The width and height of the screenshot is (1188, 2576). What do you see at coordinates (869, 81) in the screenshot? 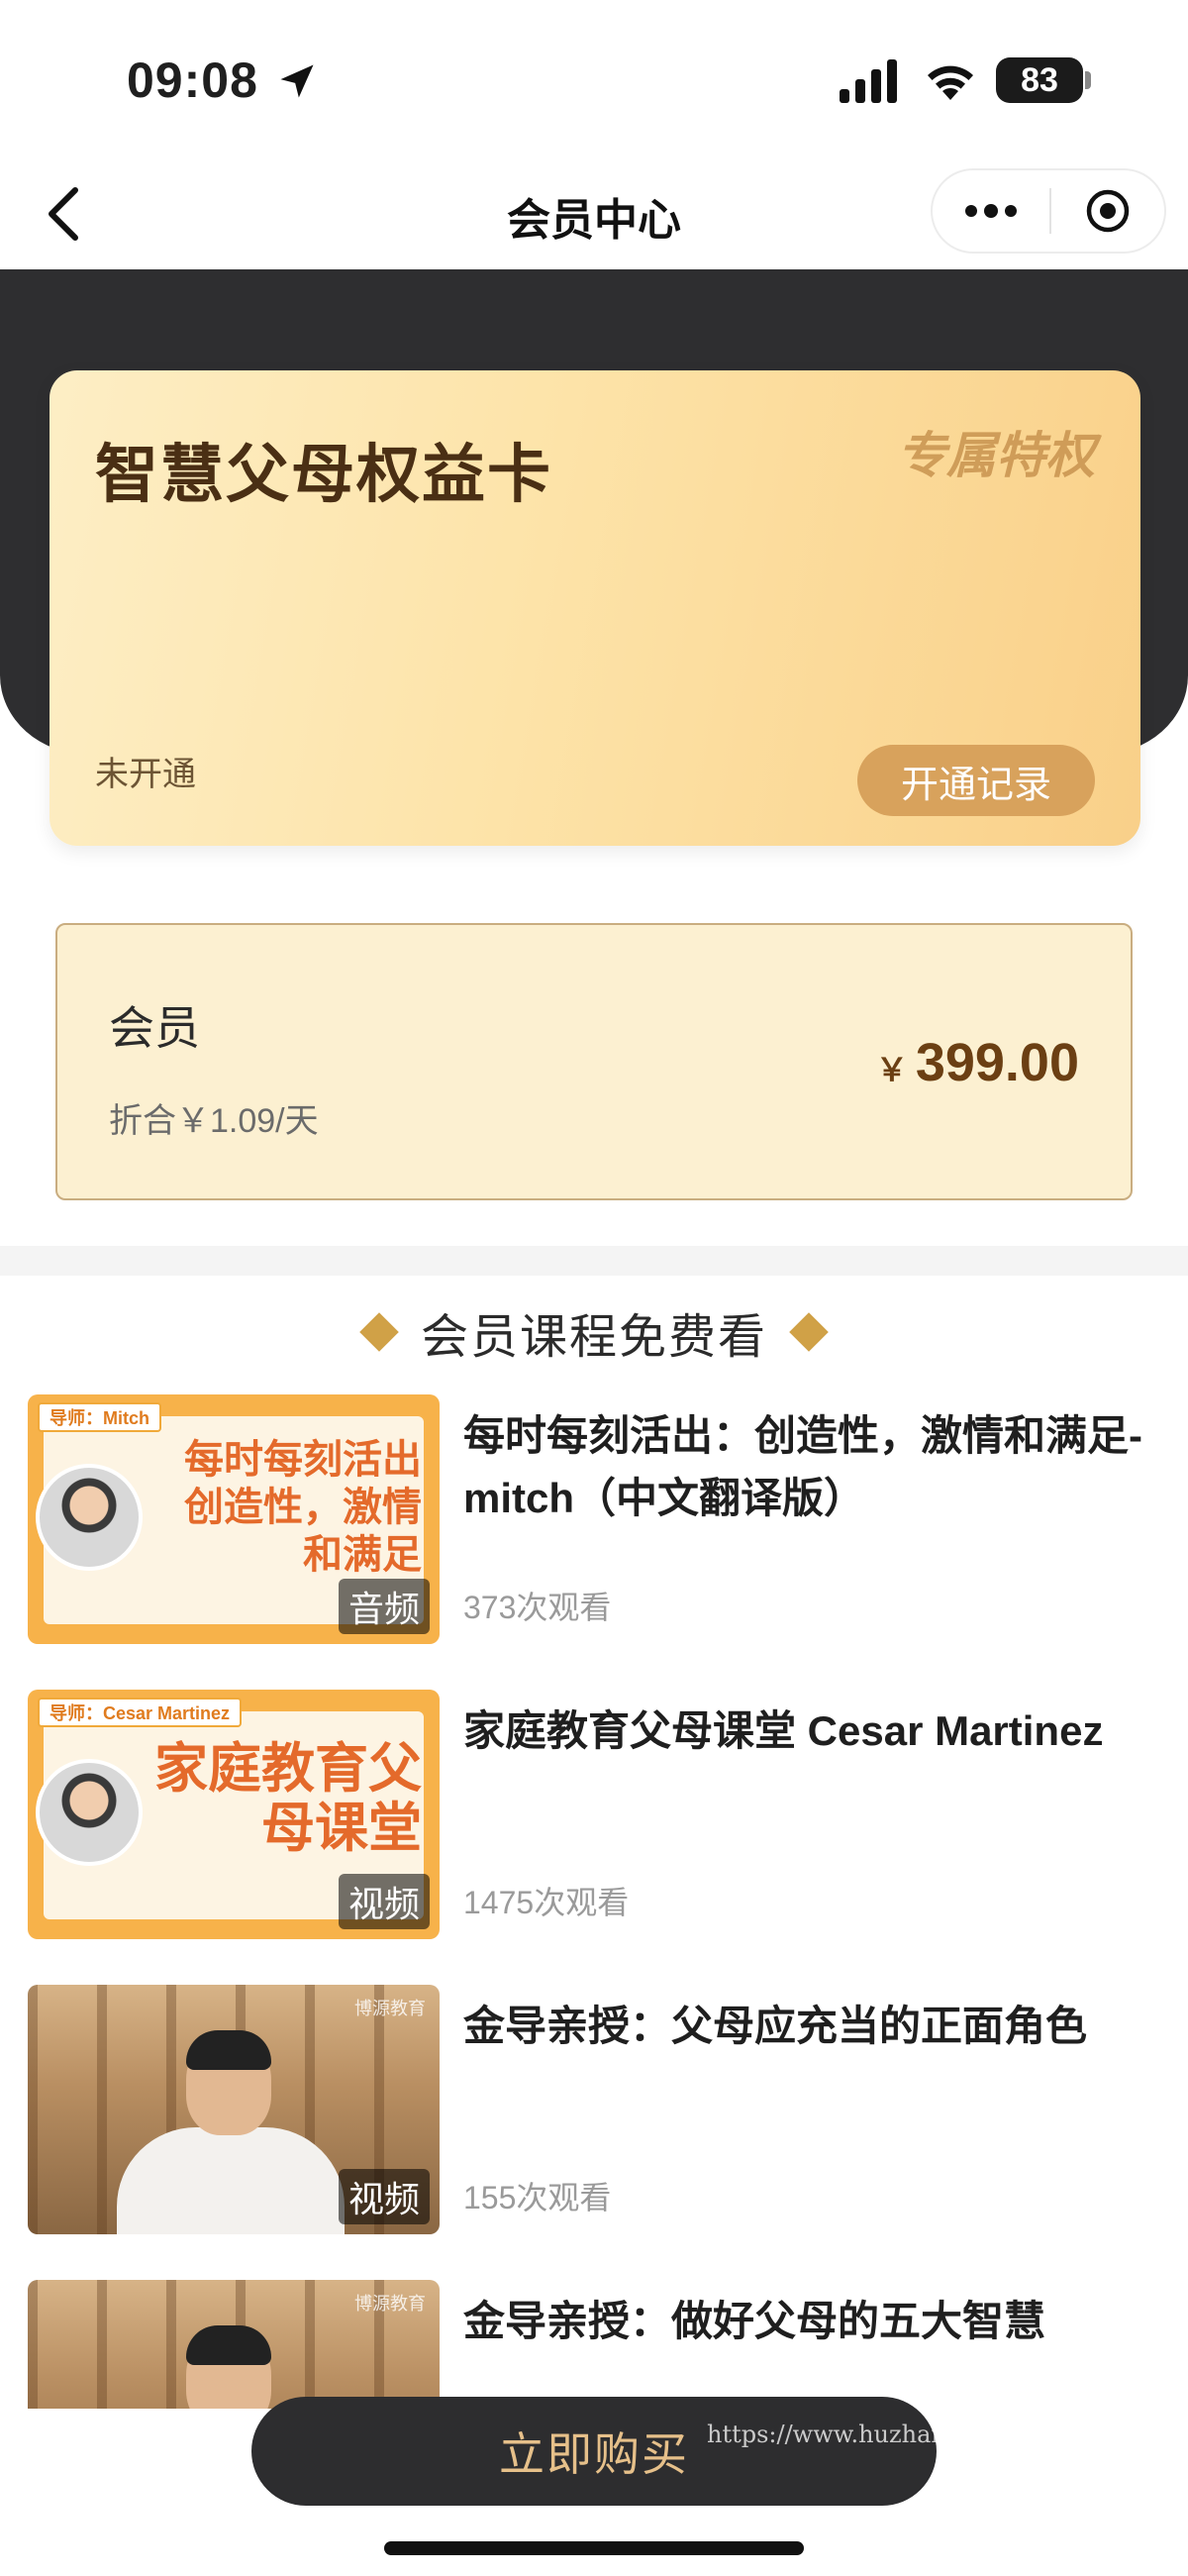
I see `signal-icon` at bounding box center [869, 81].